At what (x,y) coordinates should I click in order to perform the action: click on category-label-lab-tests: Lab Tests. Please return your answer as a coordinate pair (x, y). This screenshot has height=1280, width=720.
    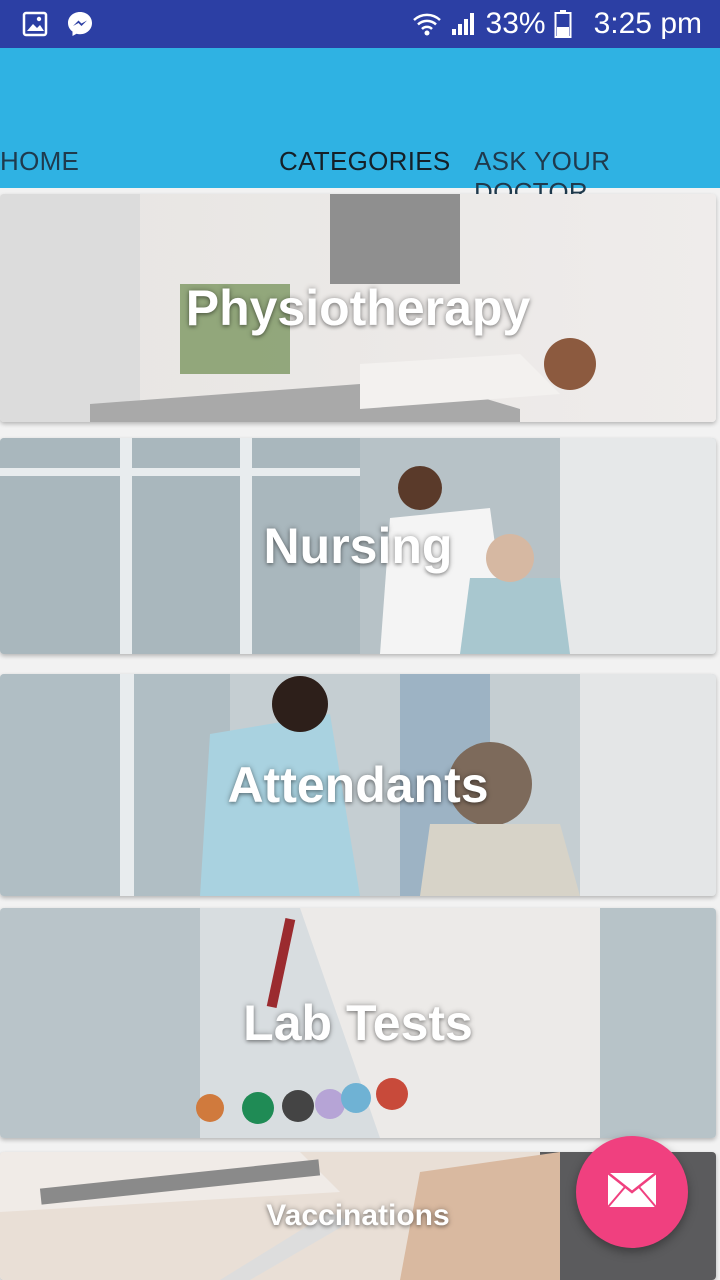
    Looking at the image, I should click on (358, 1023).